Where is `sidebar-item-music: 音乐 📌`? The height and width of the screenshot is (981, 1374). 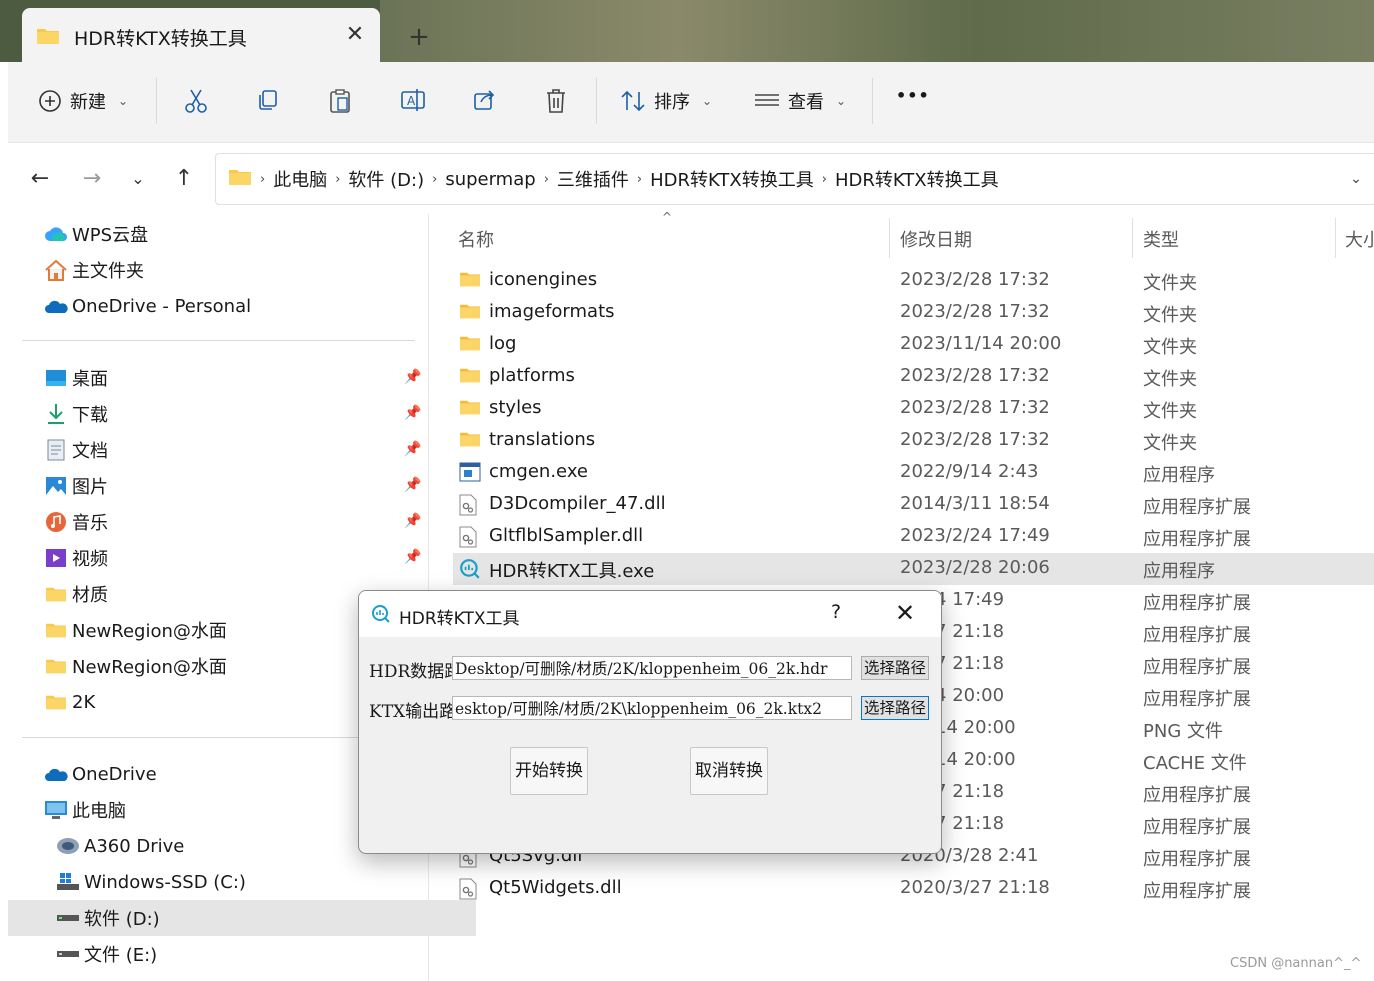 sidebar-item-music: 音乐 📌 is located at coordinates (236, 522).